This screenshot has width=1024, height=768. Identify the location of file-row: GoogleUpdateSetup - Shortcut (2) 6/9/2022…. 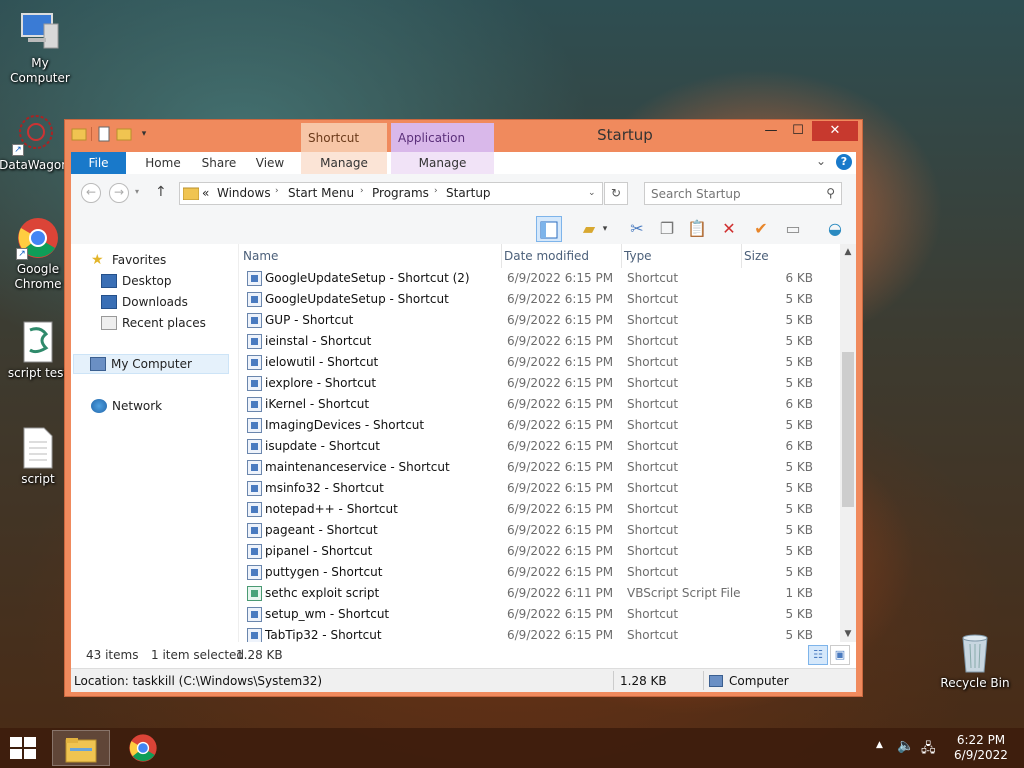
(539, 278).